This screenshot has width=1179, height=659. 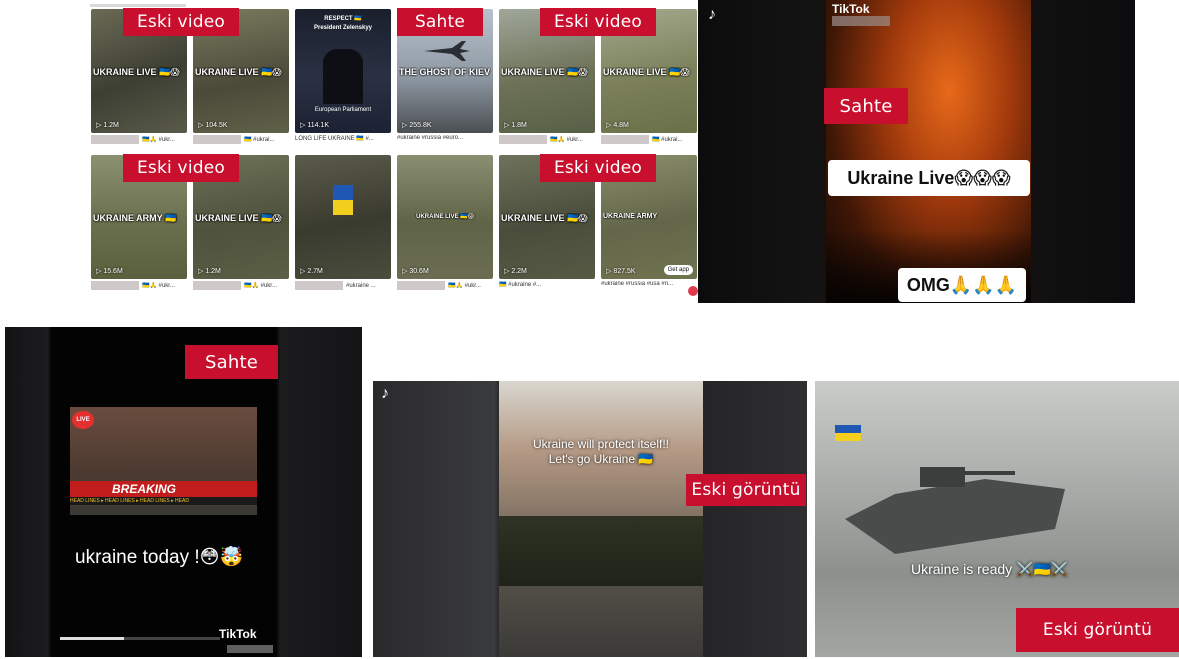 What do you see at coordinates (630, 216) in the screenshot?
I see `thumbnail-caption: UKRAINE ARMY` at bounding box center [630, 216].